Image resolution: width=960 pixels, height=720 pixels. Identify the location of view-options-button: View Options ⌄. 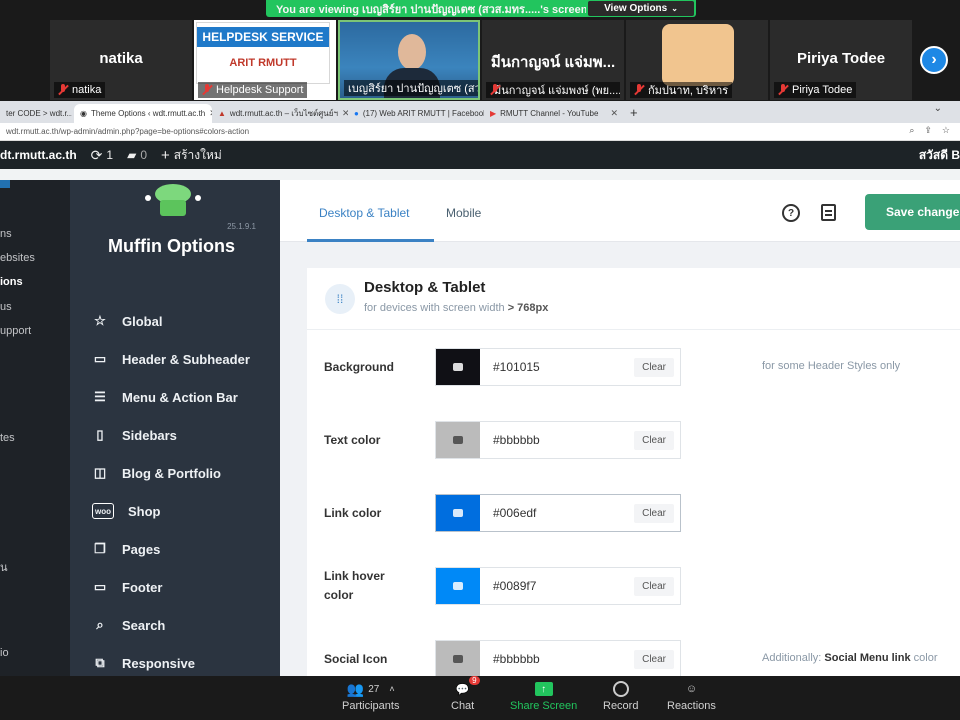
(641, 8).